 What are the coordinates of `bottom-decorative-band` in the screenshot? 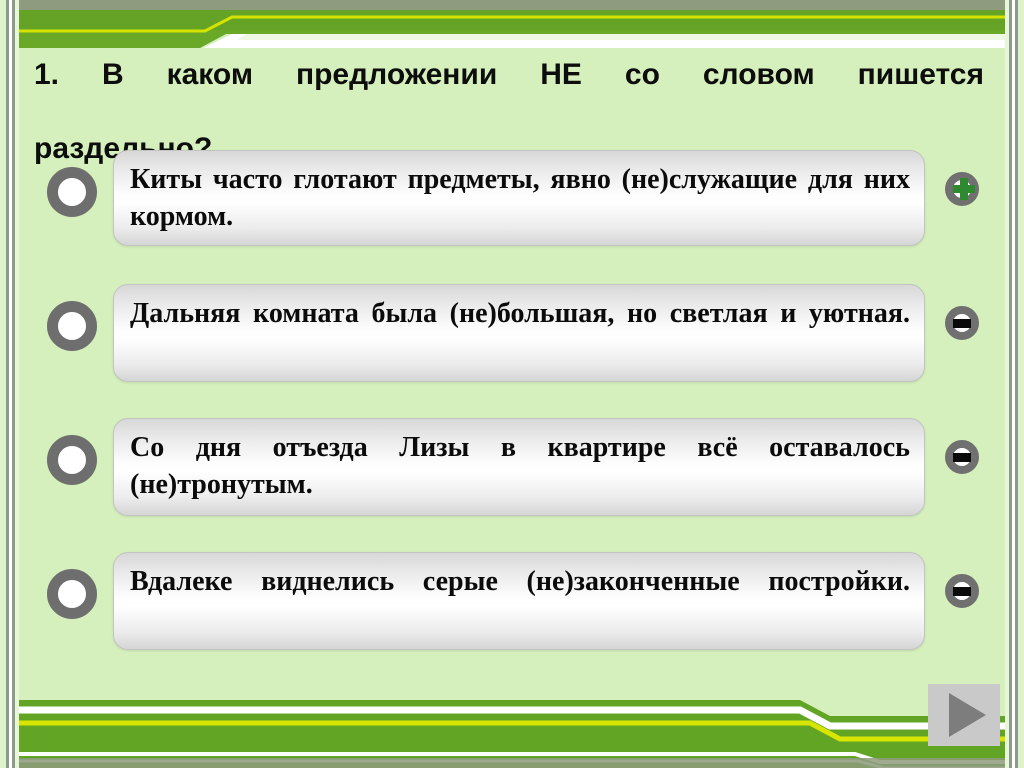 It's located at (512, 729).